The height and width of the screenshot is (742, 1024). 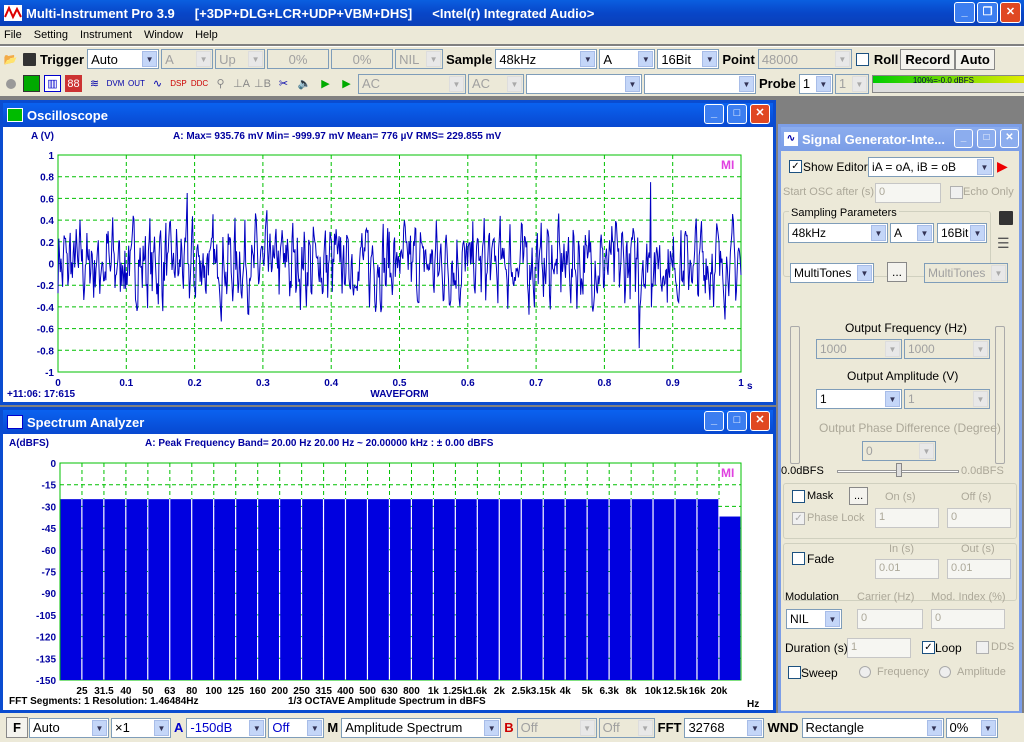 What do you see at coordinates (865, 672) in the screenshot?
I see `sweep-frequency-radio` at bounding box center [865, 672].